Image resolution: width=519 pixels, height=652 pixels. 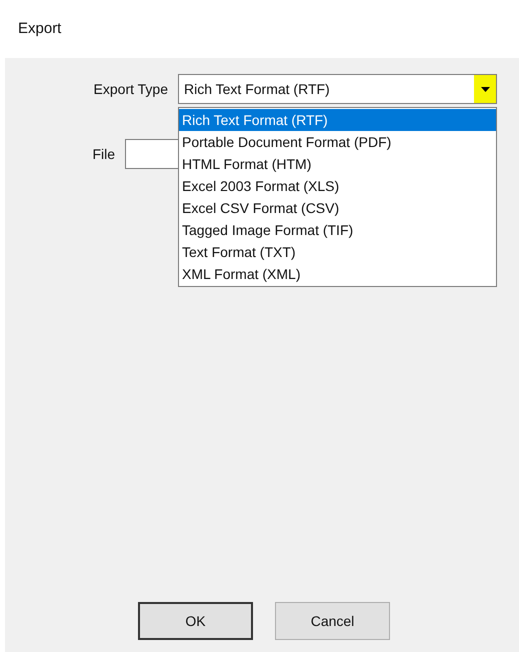 I want to click on caret-icon, so click(x=485, y=89).